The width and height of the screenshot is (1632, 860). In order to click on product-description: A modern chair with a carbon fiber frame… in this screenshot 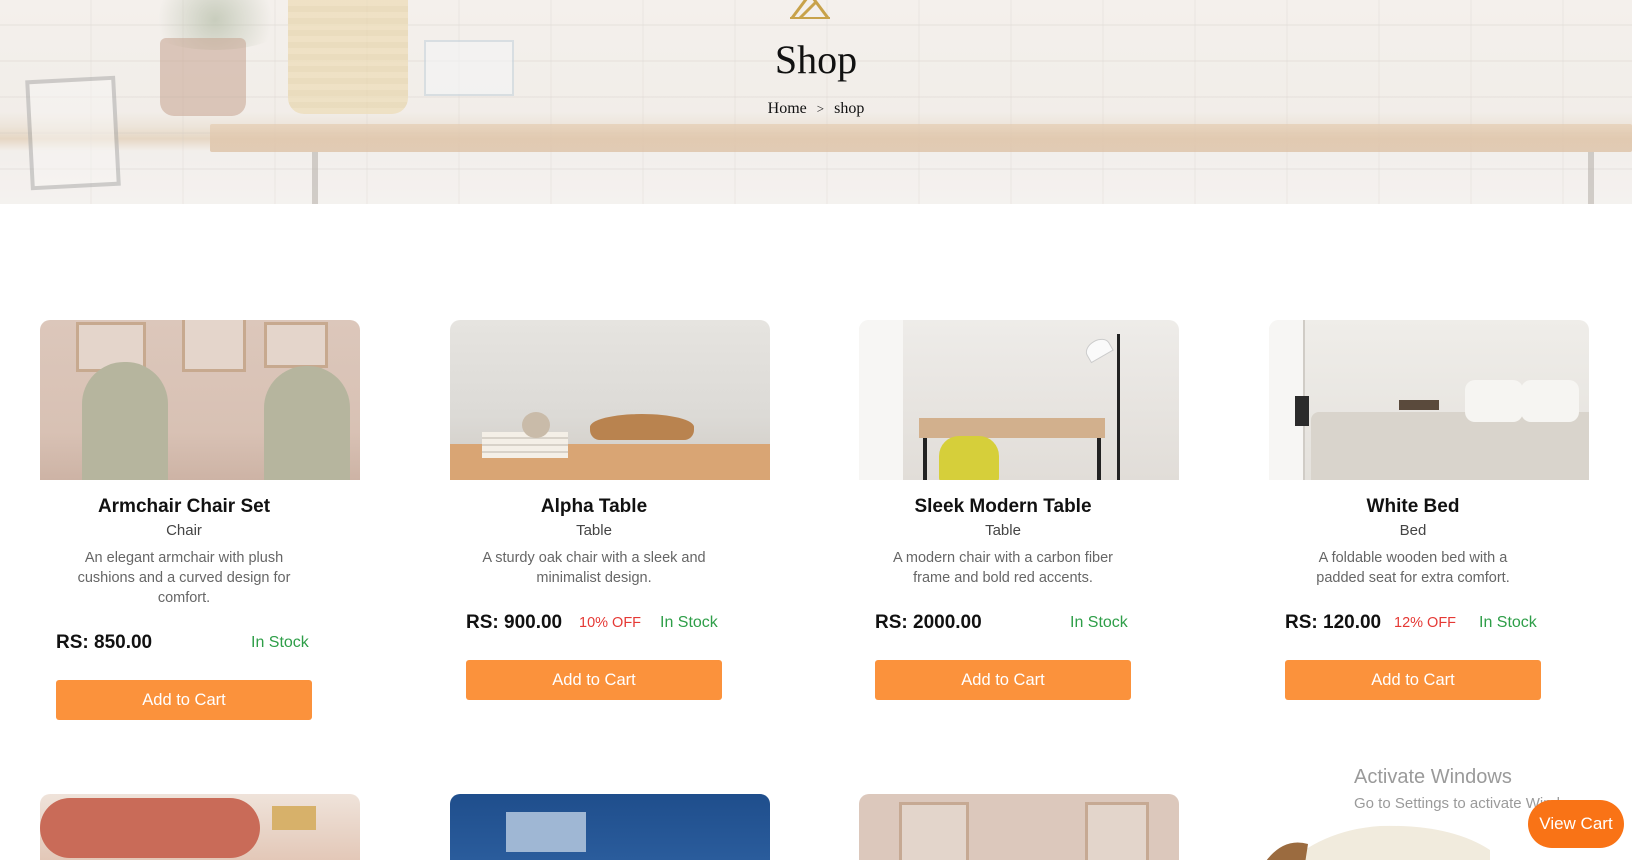, I will do `click(1003, 568)`.